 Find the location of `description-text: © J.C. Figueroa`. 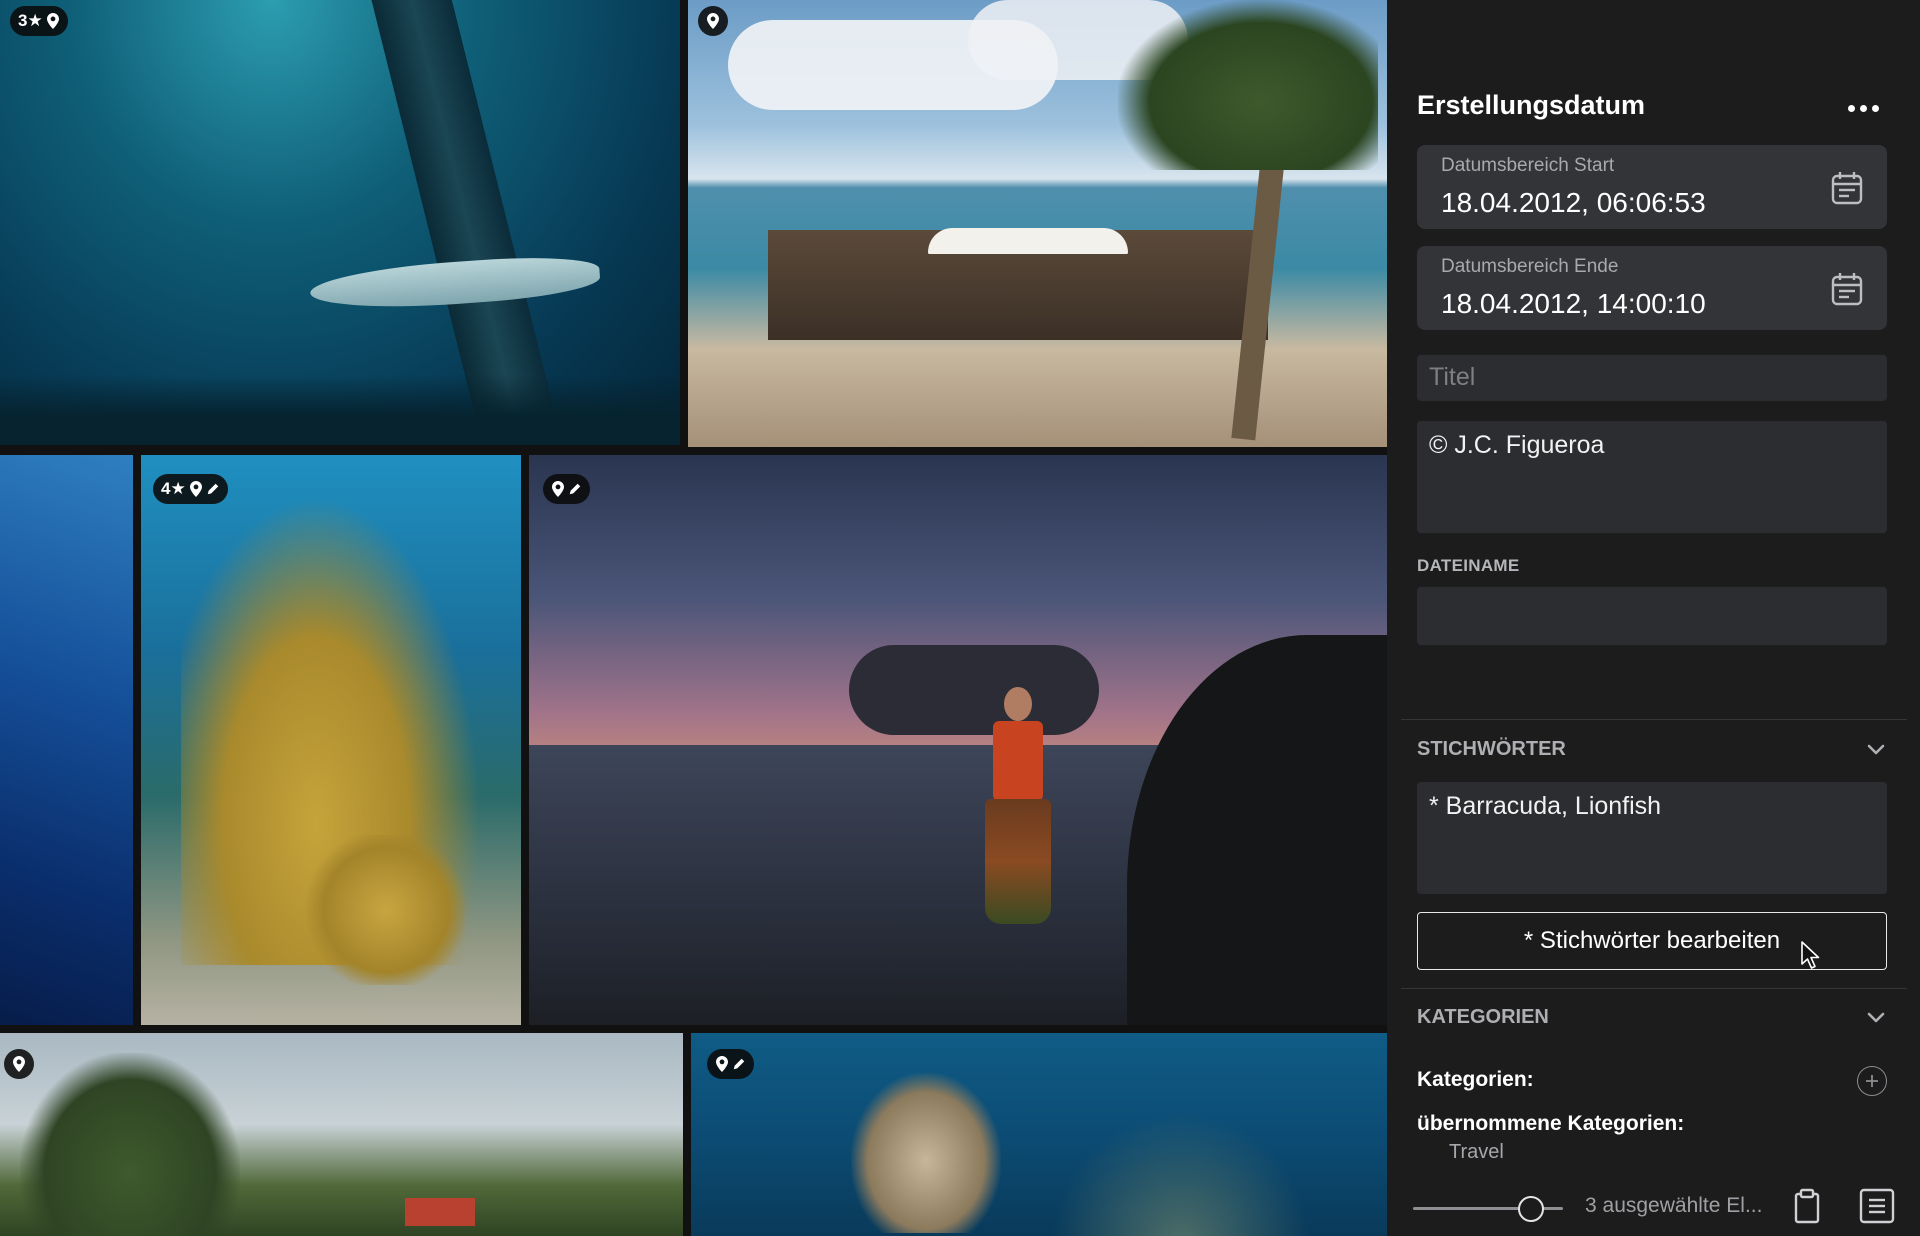

description-text: © J.C. Figueroa is located at coordinates (1517, 445).